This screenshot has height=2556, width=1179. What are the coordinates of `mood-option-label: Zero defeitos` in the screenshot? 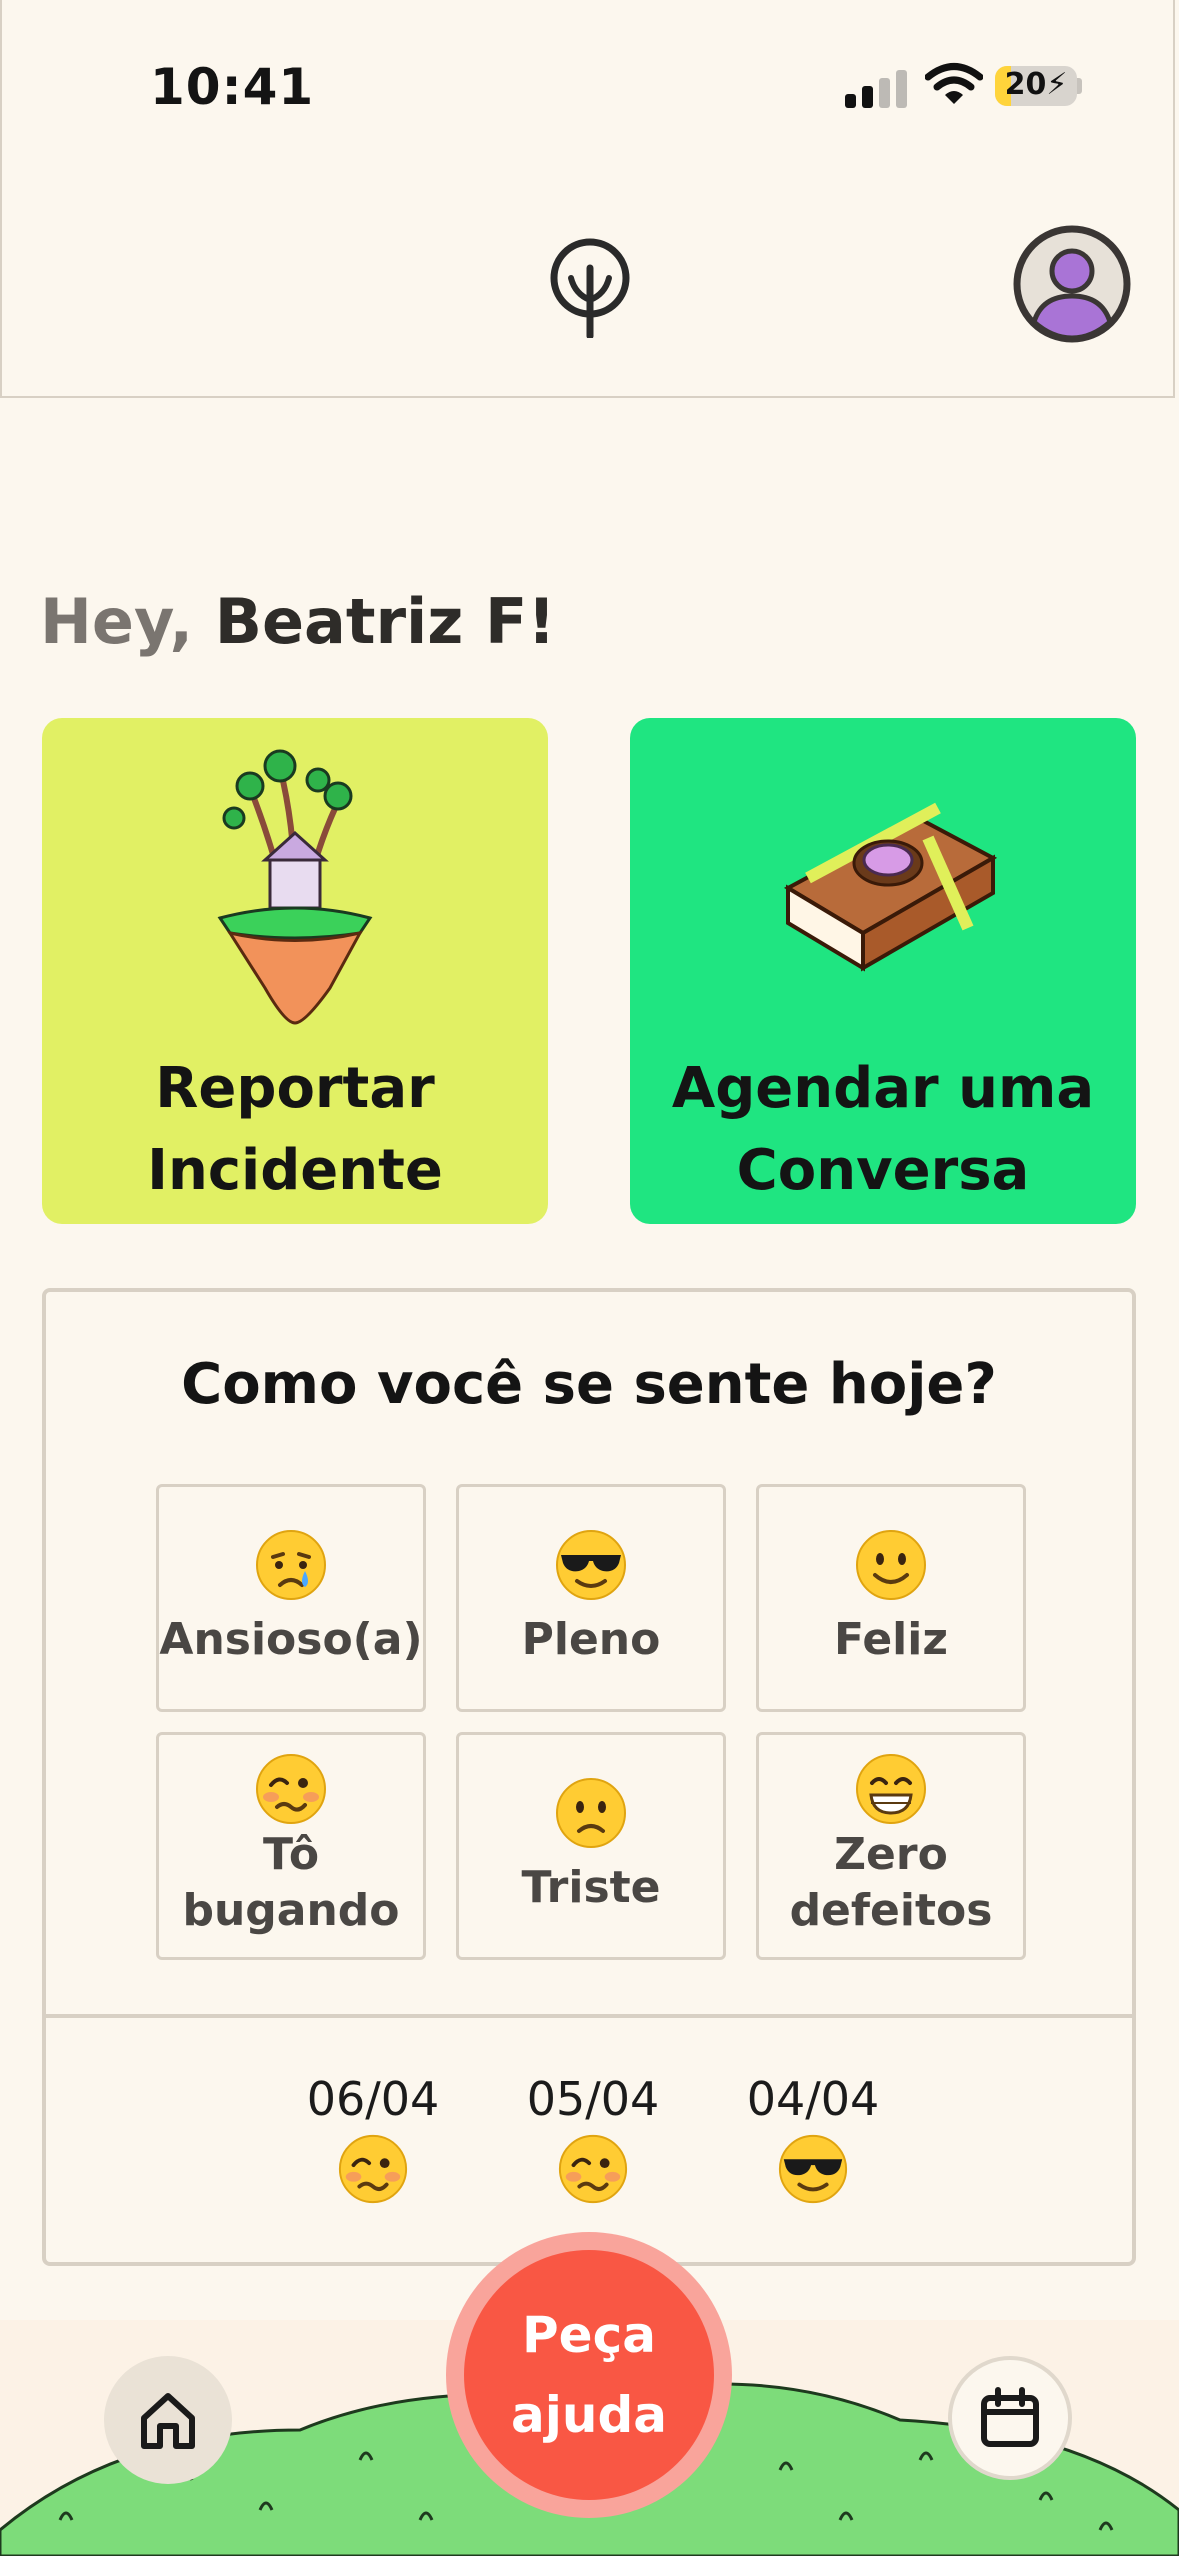 It's located at (891, 1883).